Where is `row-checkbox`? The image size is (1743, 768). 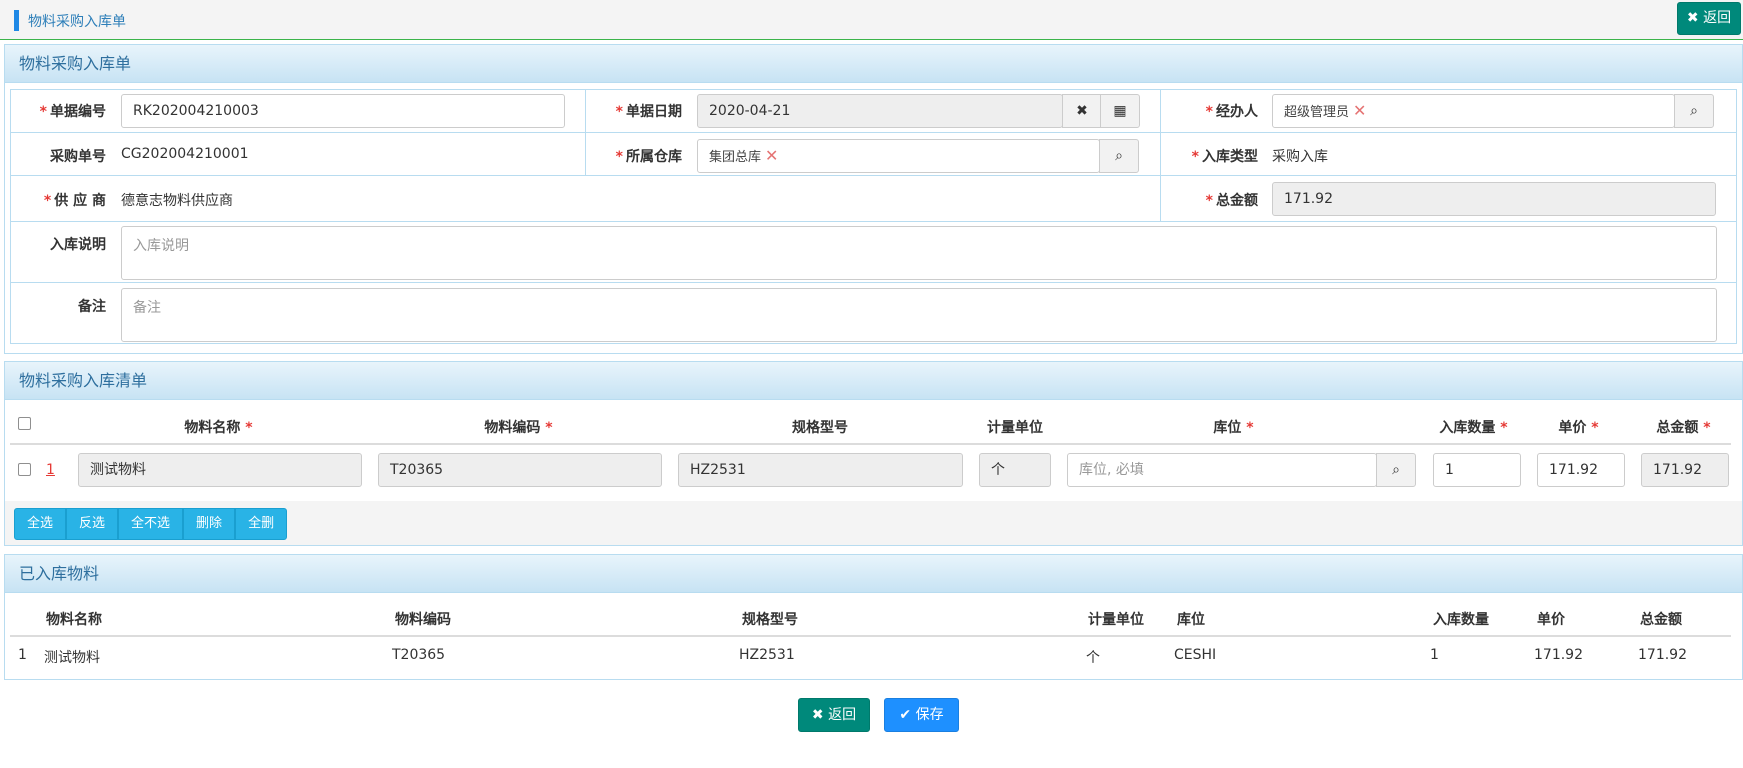 row-checkbox is located at coordinates (24, 469).